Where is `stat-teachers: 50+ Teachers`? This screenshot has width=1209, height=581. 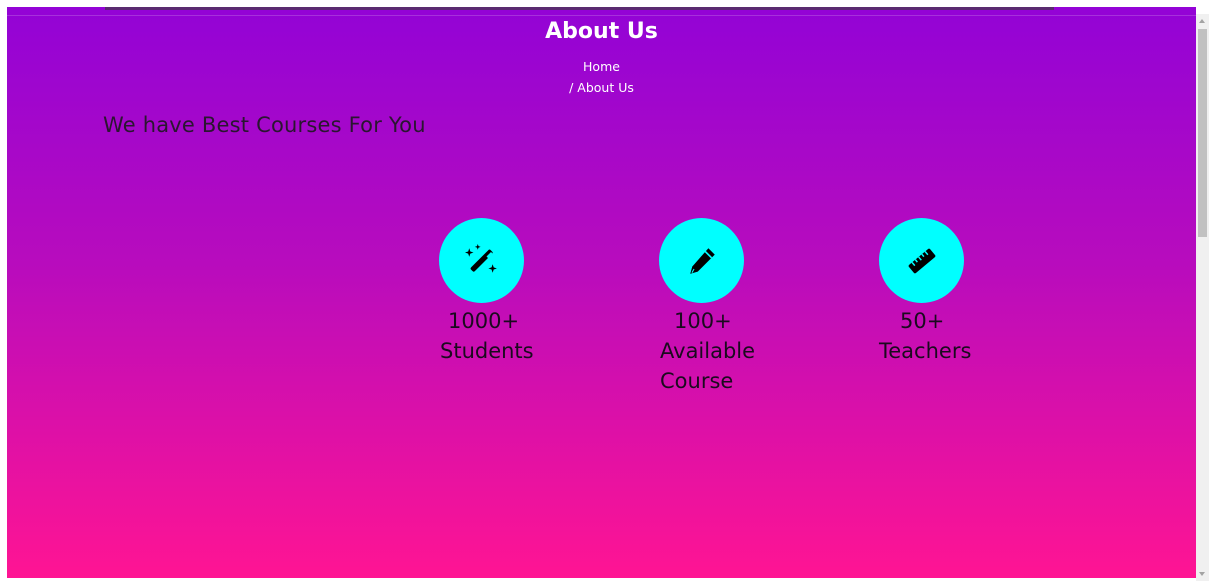
stat-teachers: 50+ Teachers is located at coordinates (949, 292).